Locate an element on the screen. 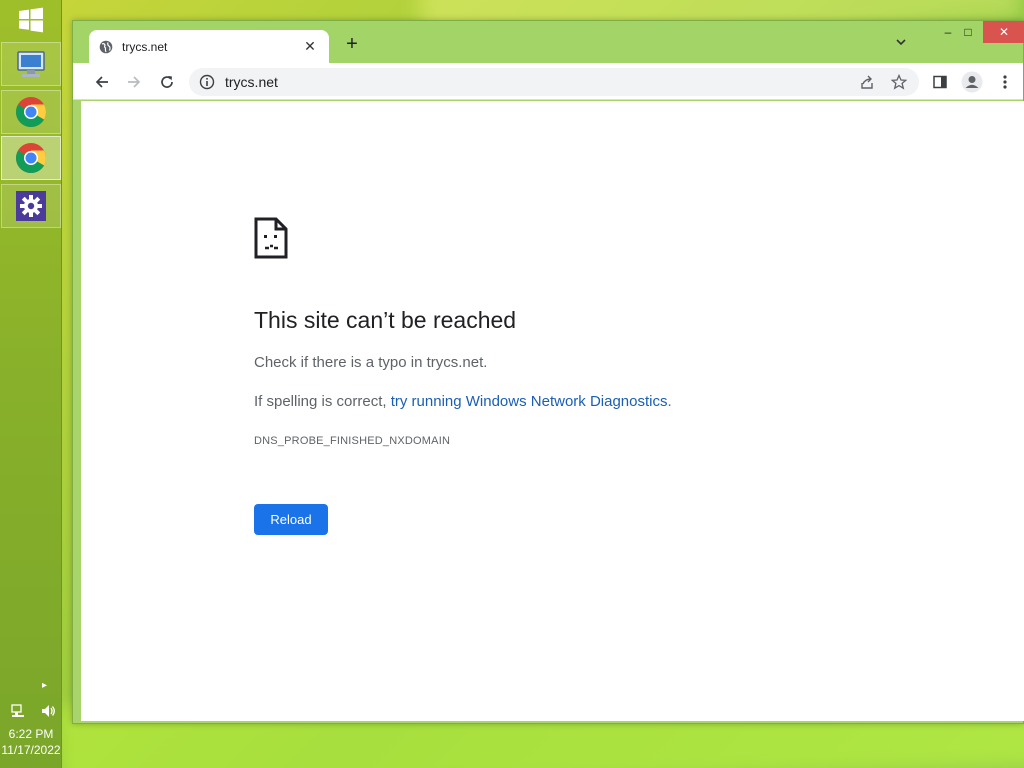 This screenshot has height=768, width=1024. error-title: This site can’t be reached is located at coordinates (385, 320).